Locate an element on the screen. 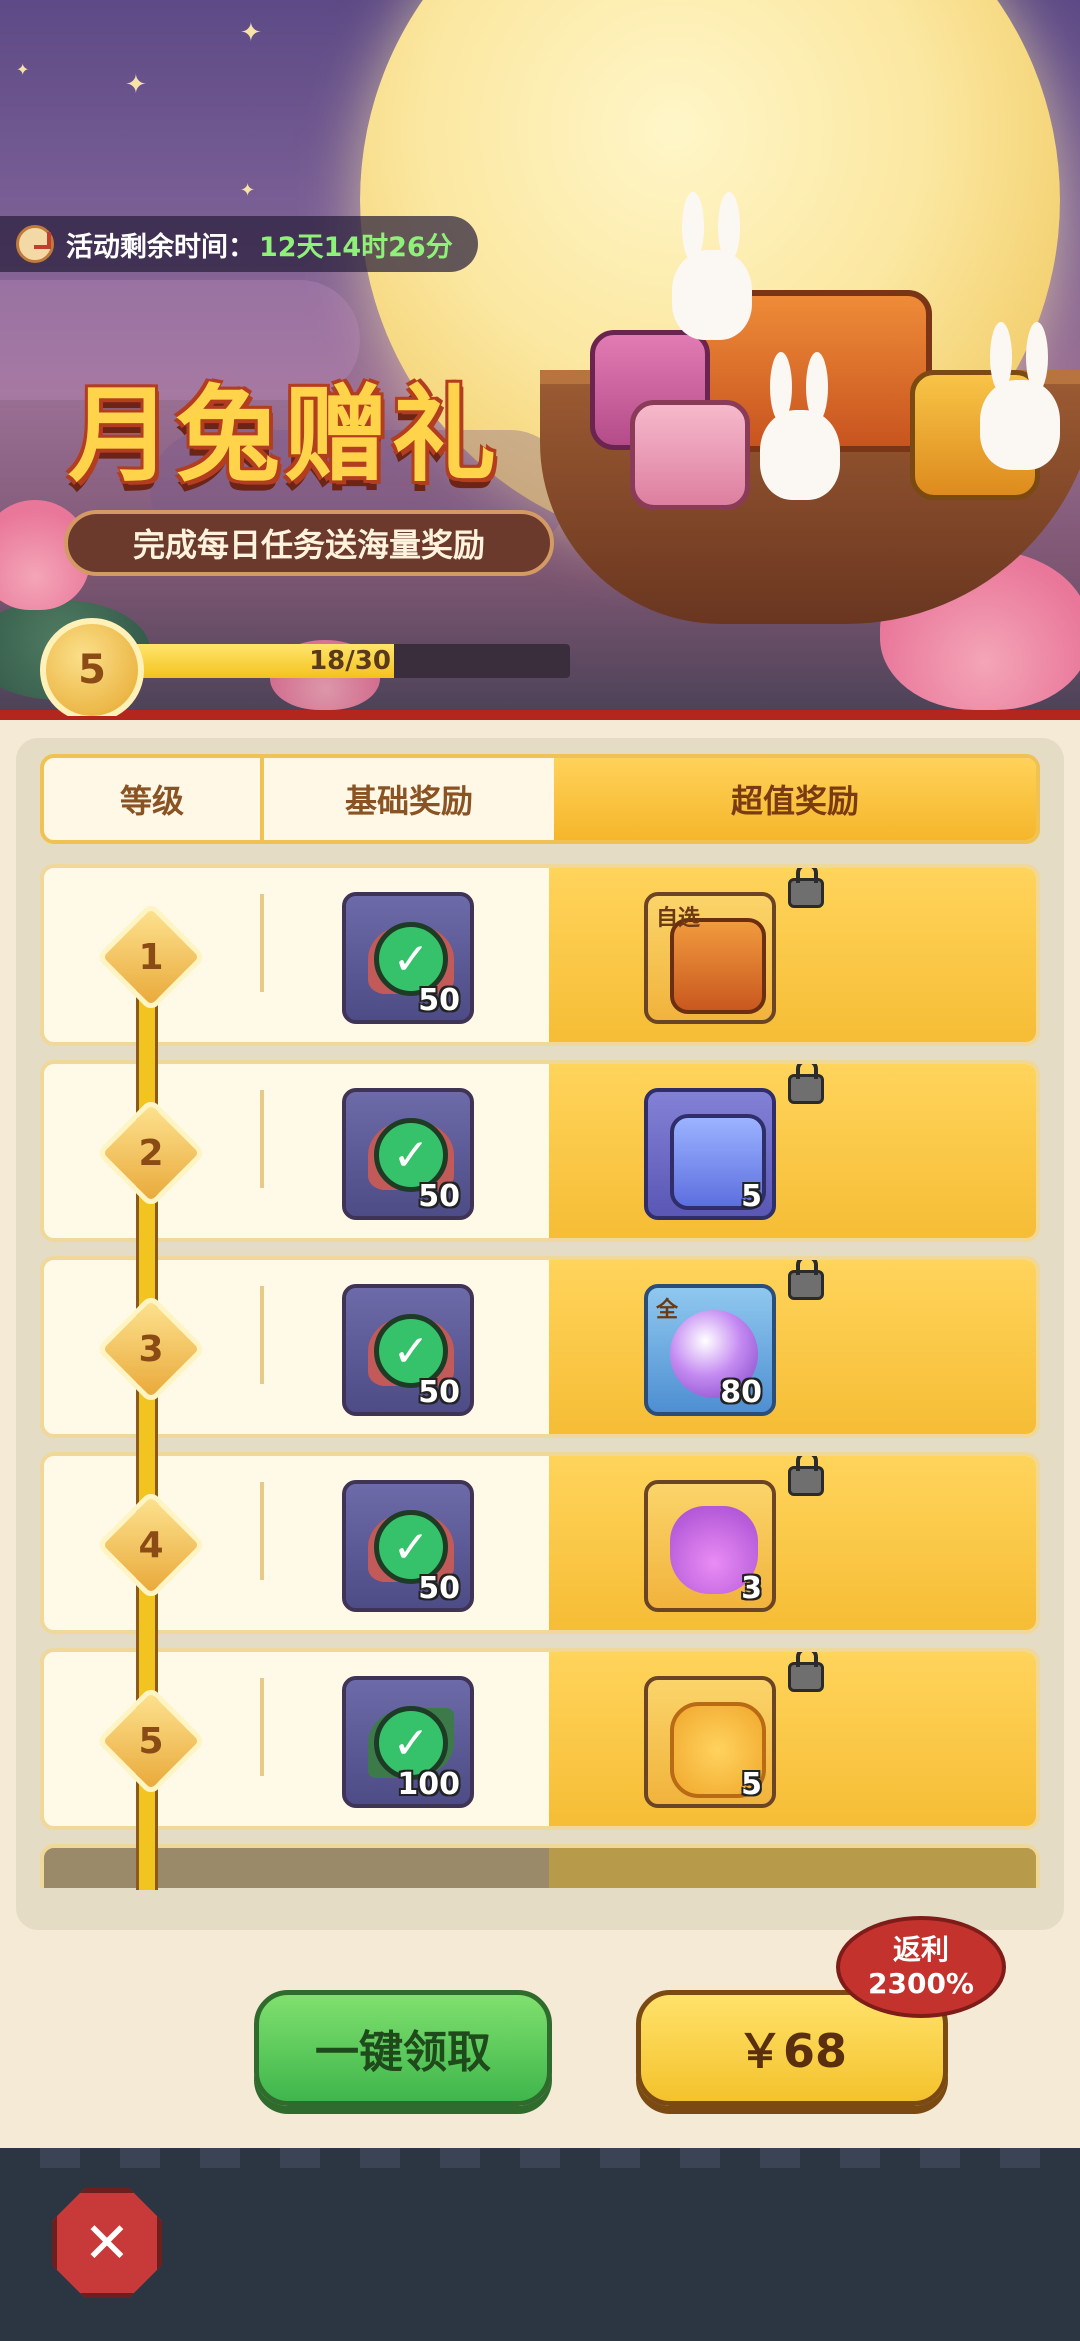  reward-row: 4 ✓ 50 3 is located at coordinates (540, 1543).